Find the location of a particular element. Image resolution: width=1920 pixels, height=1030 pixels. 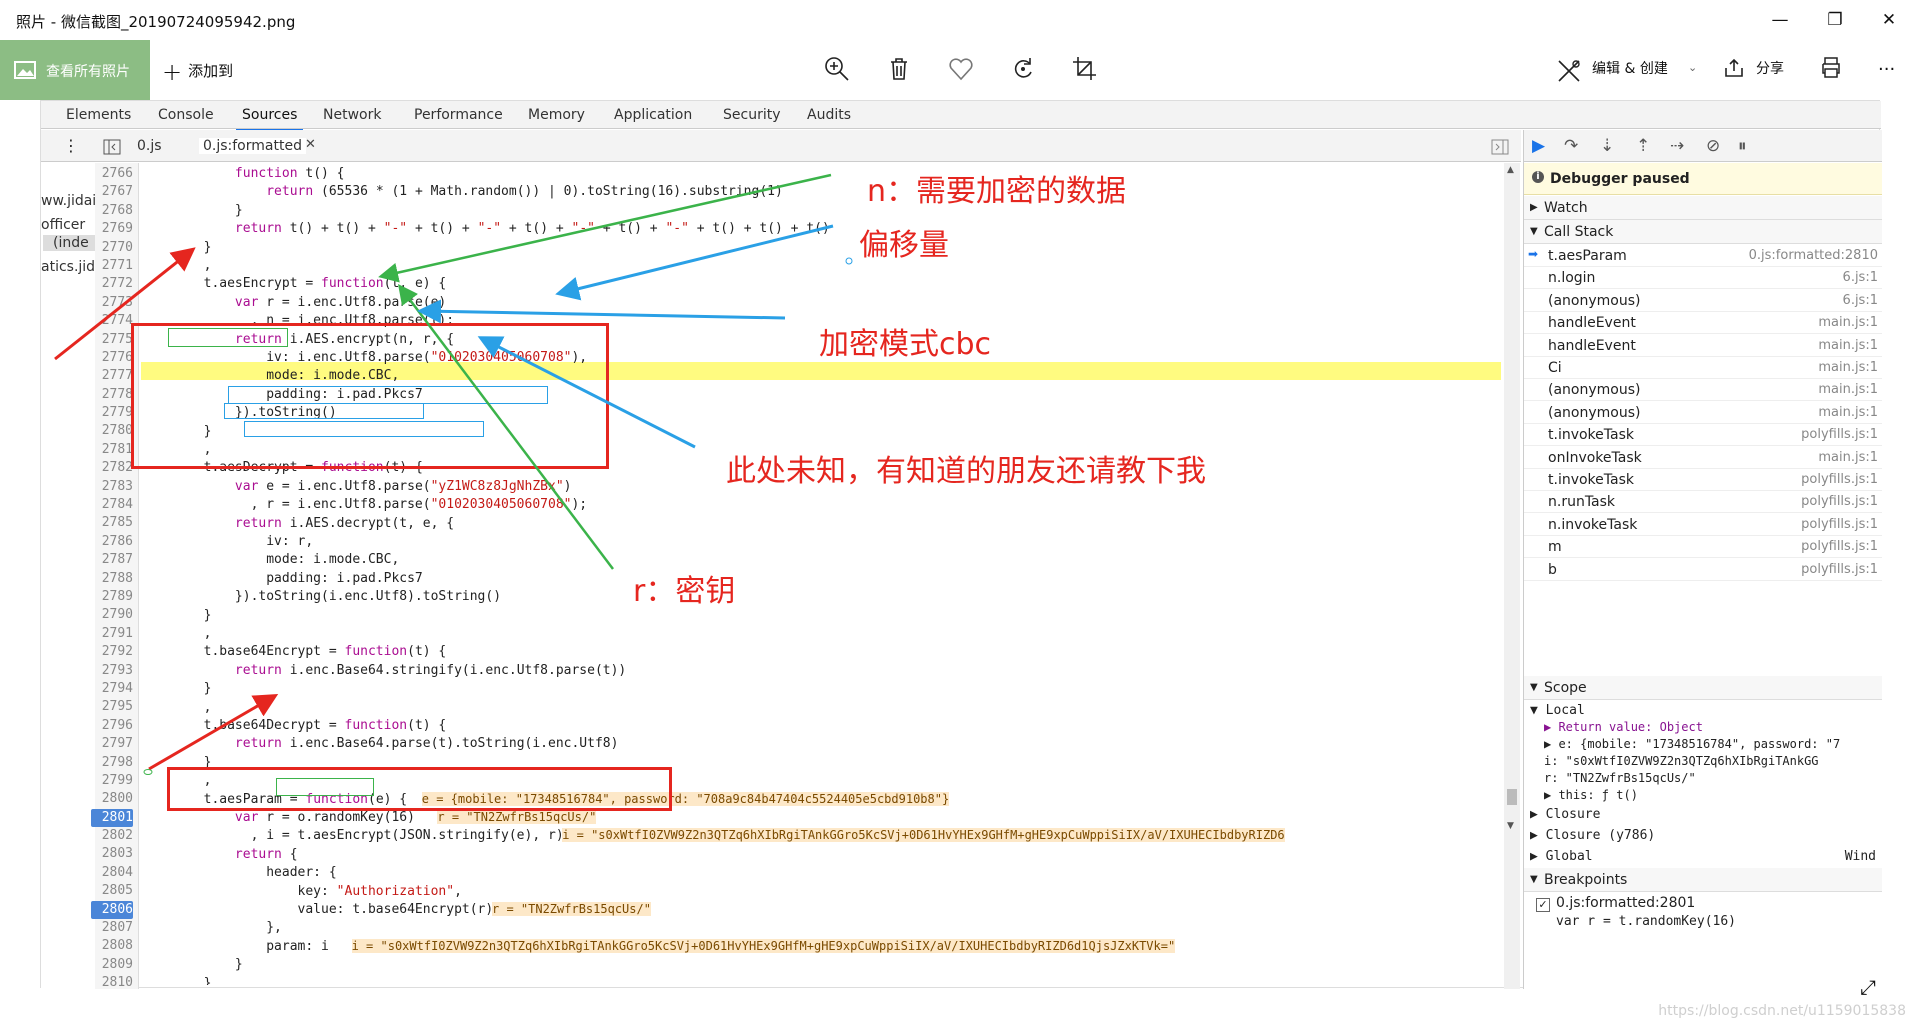

arrow-blue-offset is located at coordinates (694, 262).